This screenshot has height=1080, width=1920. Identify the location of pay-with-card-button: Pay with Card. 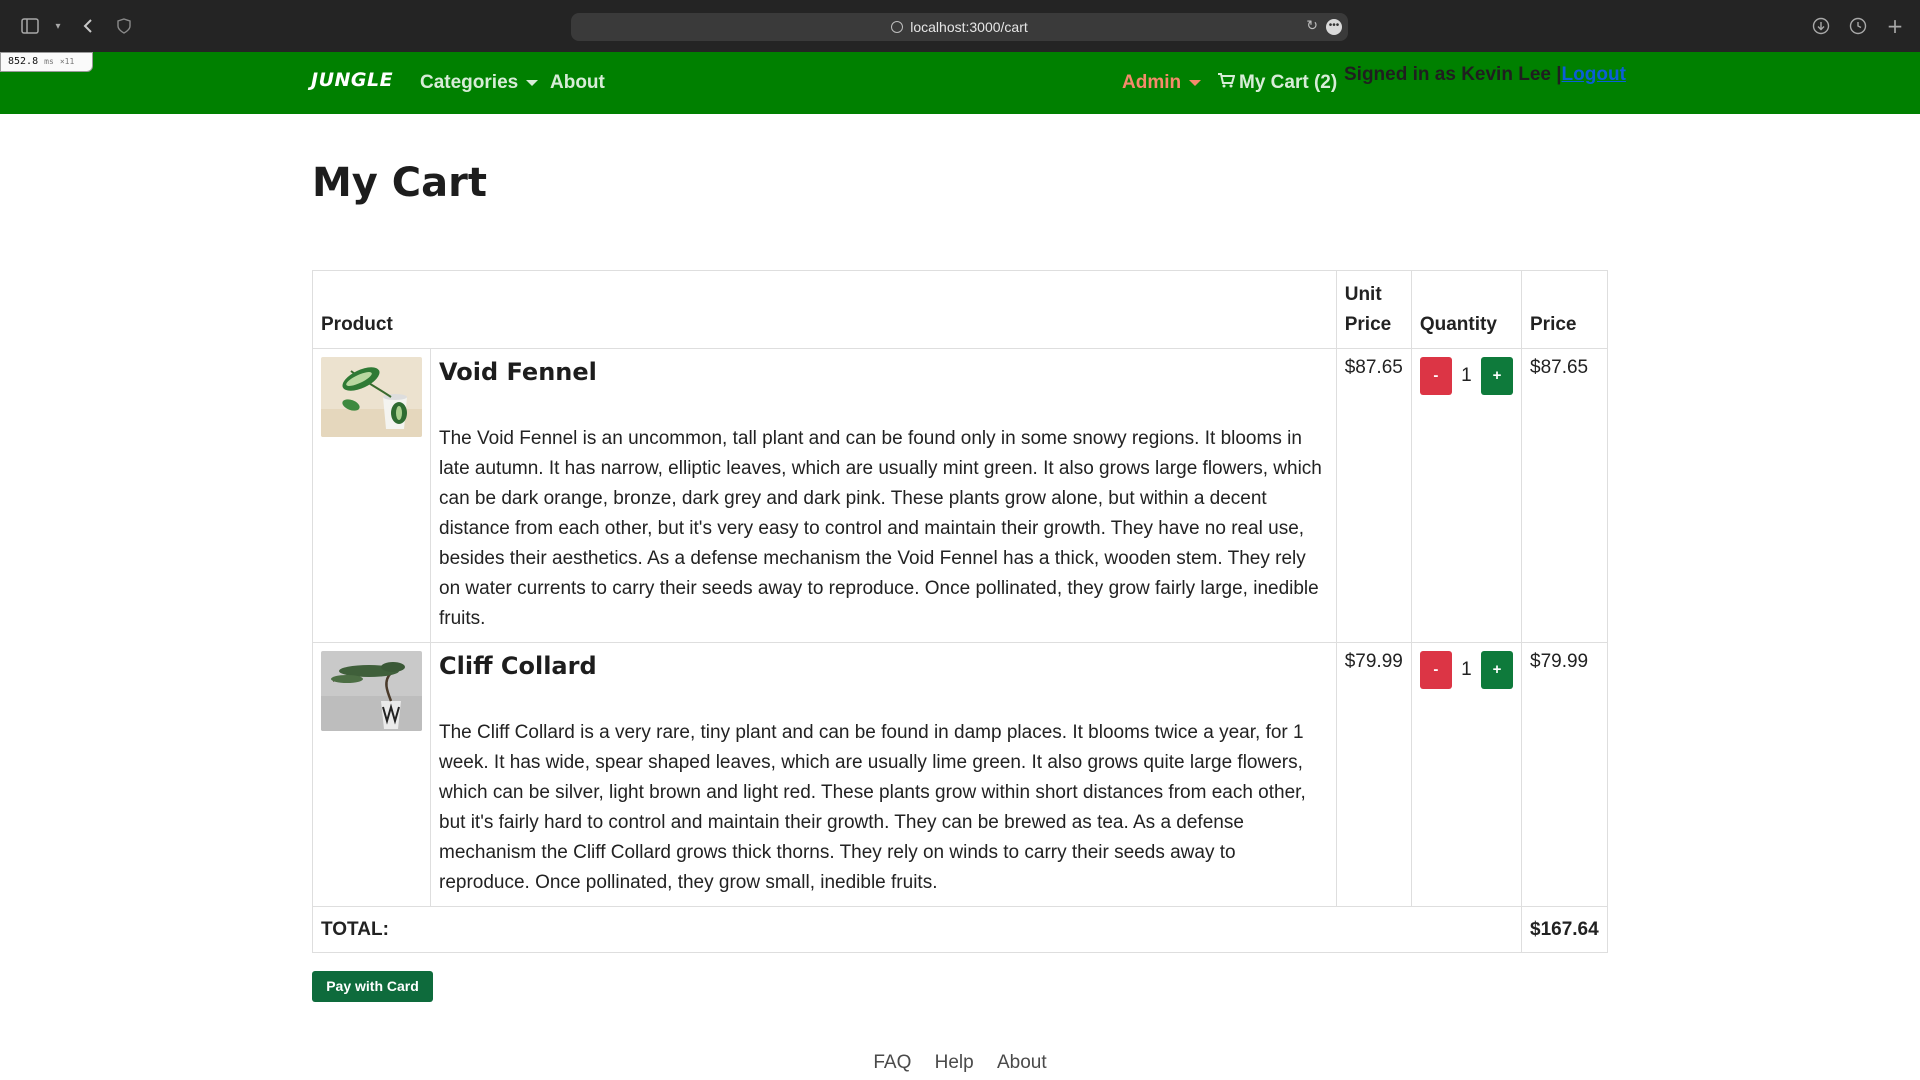
(372, 986).